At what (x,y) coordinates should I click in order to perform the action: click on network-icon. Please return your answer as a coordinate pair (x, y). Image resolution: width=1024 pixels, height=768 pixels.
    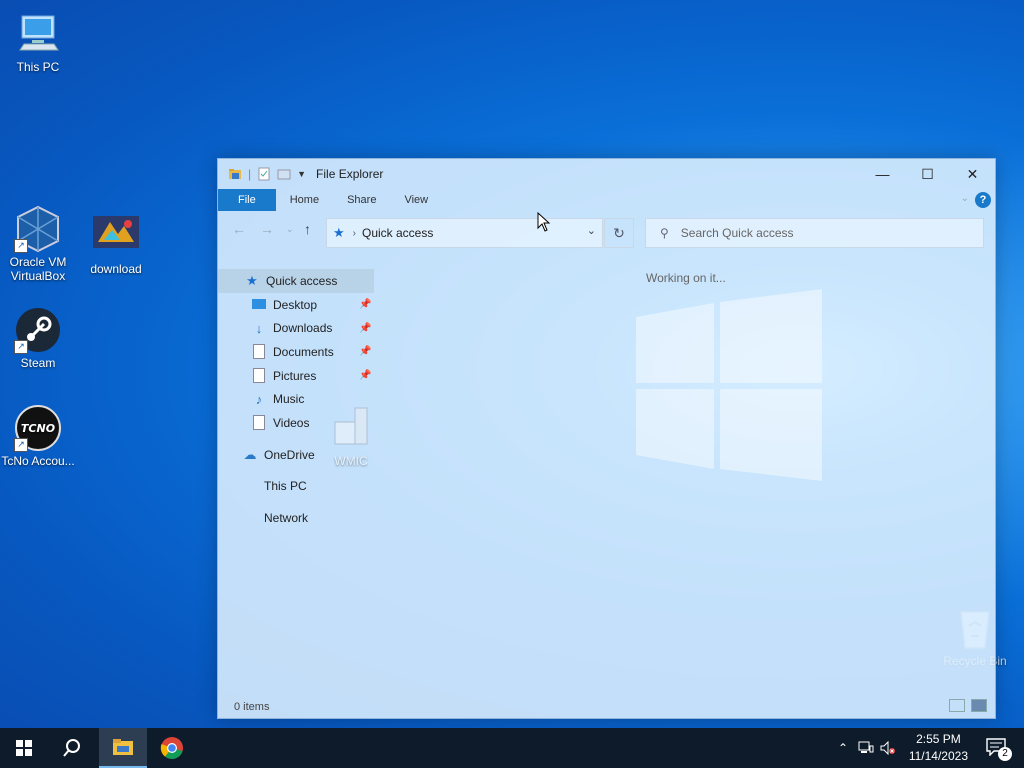
    Looking at the image, I should click on (866, 748).